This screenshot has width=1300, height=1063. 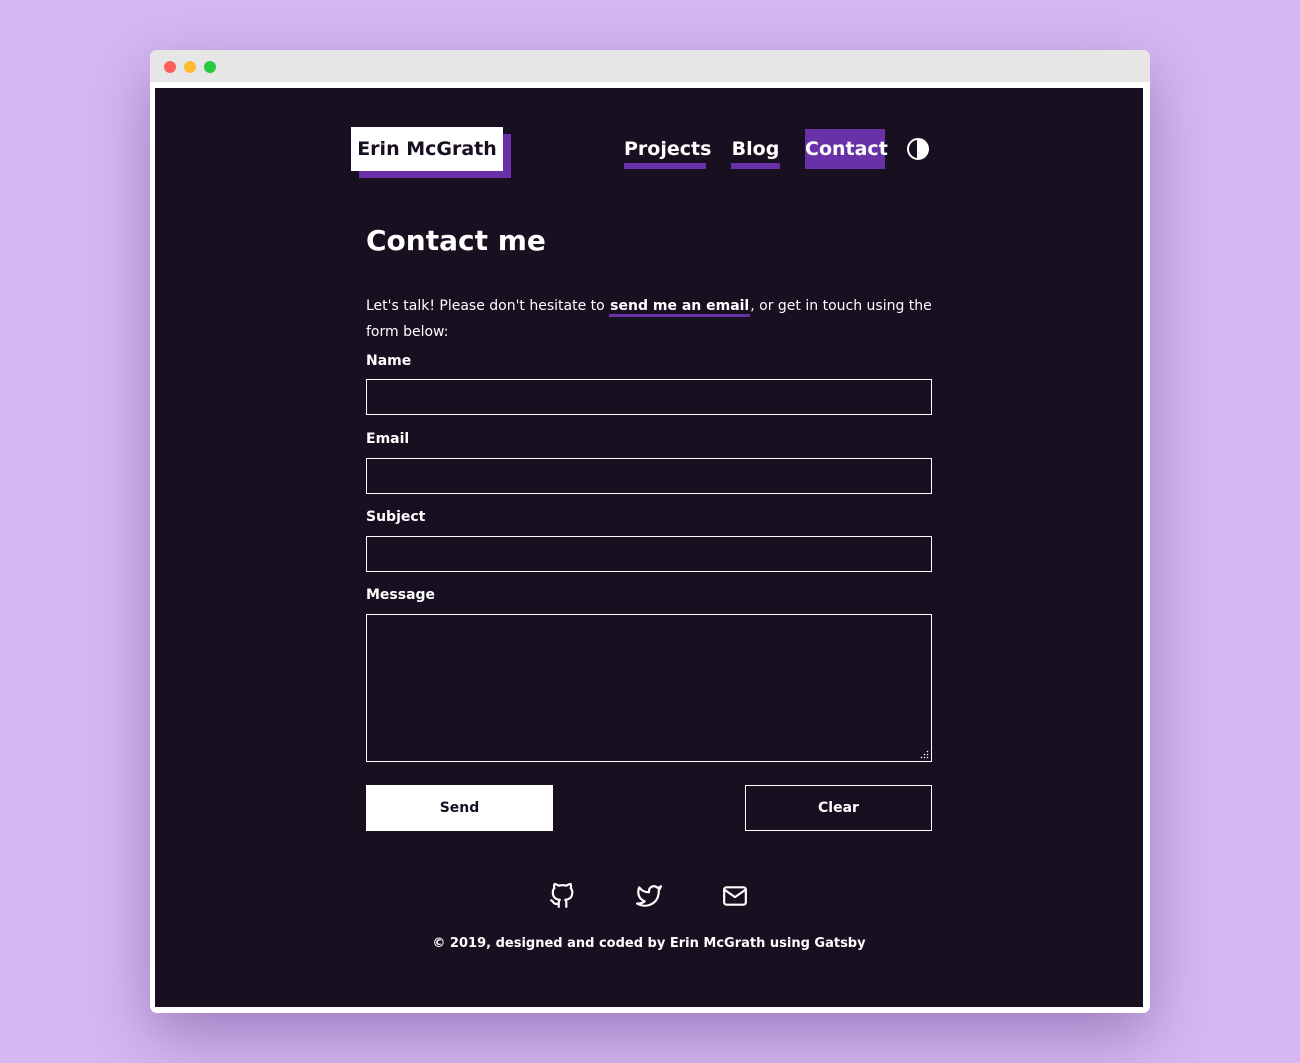 What do you see at coordinates (389, 361) in the screenshot?
I see `name-label: Name` at bounding box center [389, 361].